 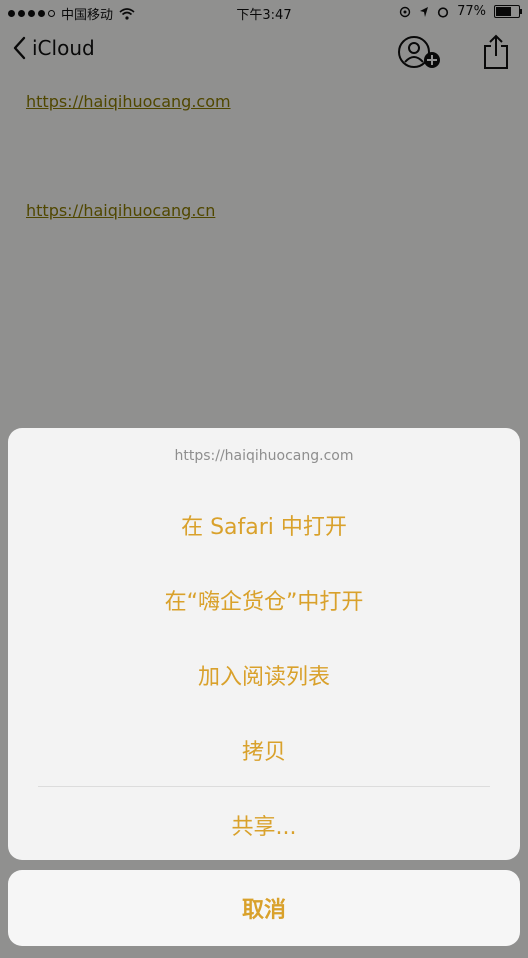 What do you see at coordinates (264, 908) in the screenshot?
I see `cancel-button: 取消` at bounding box center [264, 908].